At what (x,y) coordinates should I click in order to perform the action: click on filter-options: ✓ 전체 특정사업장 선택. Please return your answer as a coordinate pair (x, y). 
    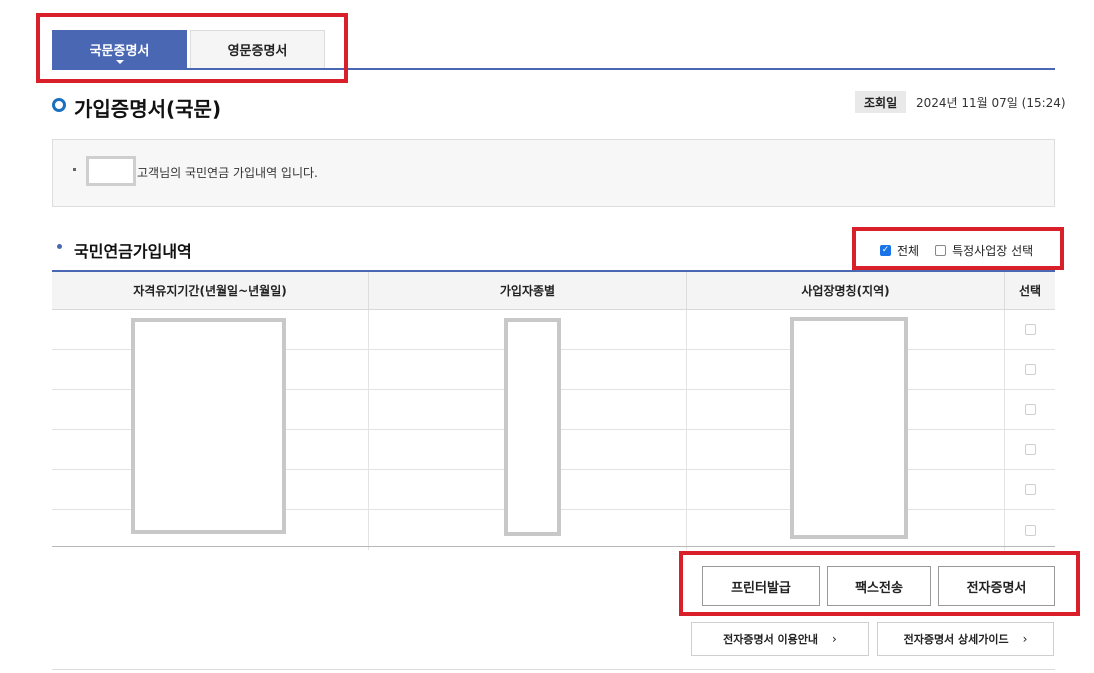
    Looking at the image, I should click on (964, 250).